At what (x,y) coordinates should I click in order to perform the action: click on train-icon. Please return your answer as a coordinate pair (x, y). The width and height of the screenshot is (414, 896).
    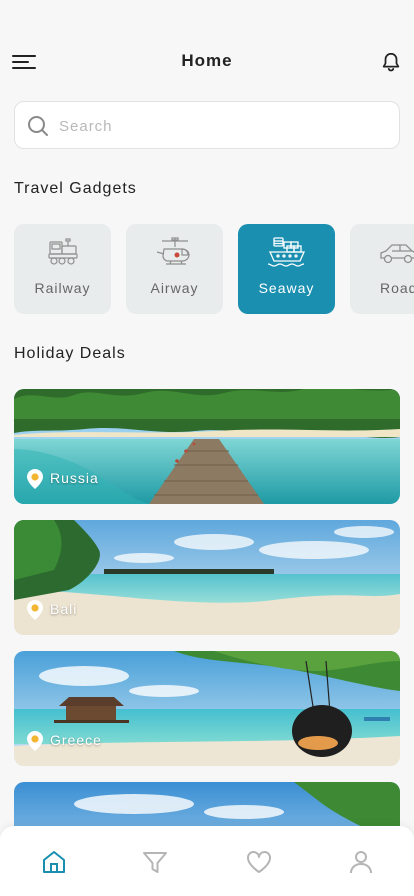
    Looking at the image, I should click on (62, 251).